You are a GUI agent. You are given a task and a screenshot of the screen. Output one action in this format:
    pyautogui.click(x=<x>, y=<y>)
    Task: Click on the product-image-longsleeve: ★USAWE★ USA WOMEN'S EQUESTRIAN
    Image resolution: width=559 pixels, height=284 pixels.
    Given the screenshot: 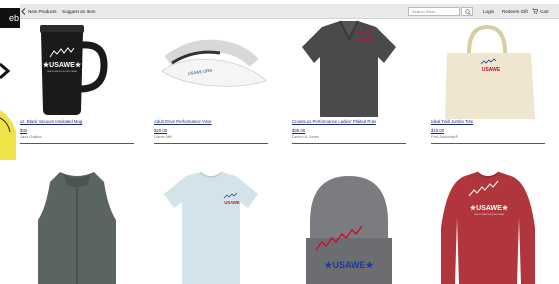 What is the action you would take?
    pyautogui.click(x=488, y=226)
    